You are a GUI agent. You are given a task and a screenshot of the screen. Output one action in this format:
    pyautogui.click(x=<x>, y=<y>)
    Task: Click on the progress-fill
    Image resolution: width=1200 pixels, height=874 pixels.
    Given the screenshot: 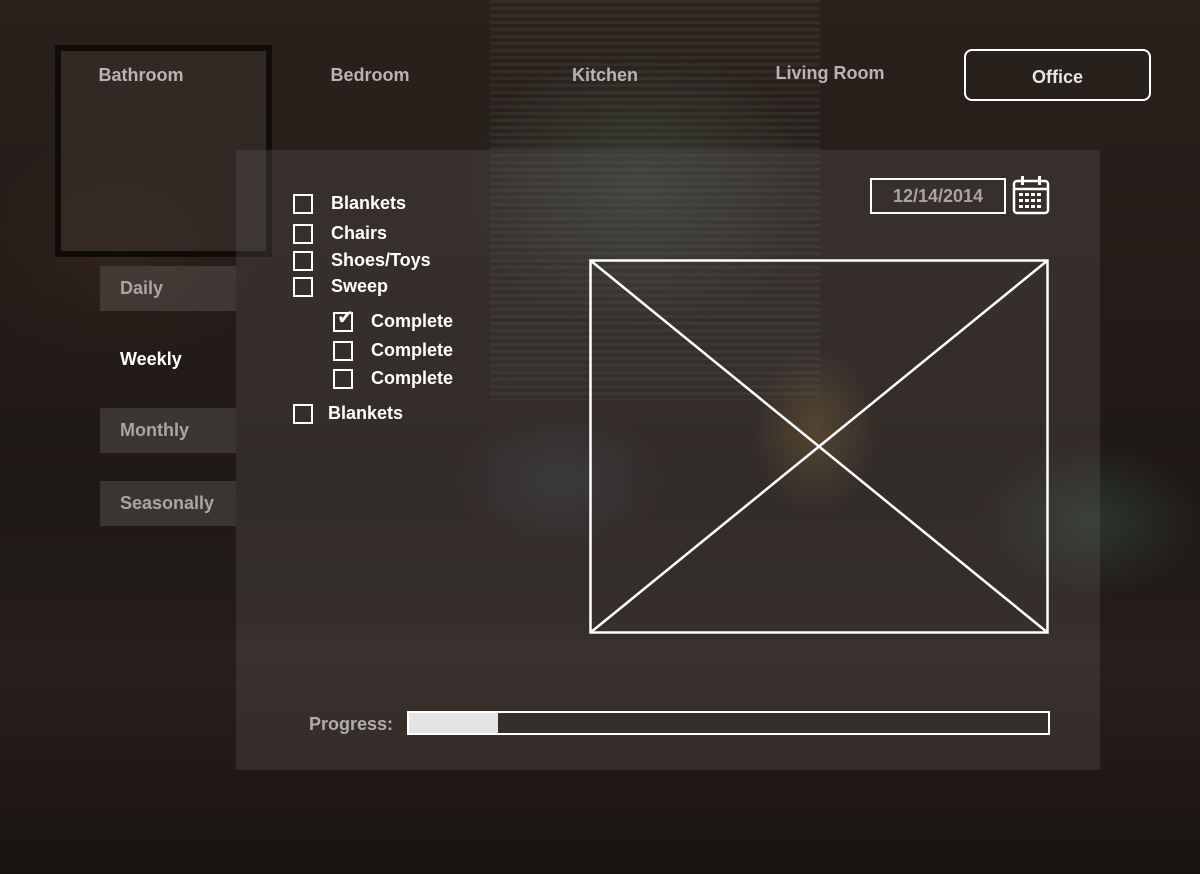 What is the action you would take?
    pyautogui.click(x=454, y=723)
    